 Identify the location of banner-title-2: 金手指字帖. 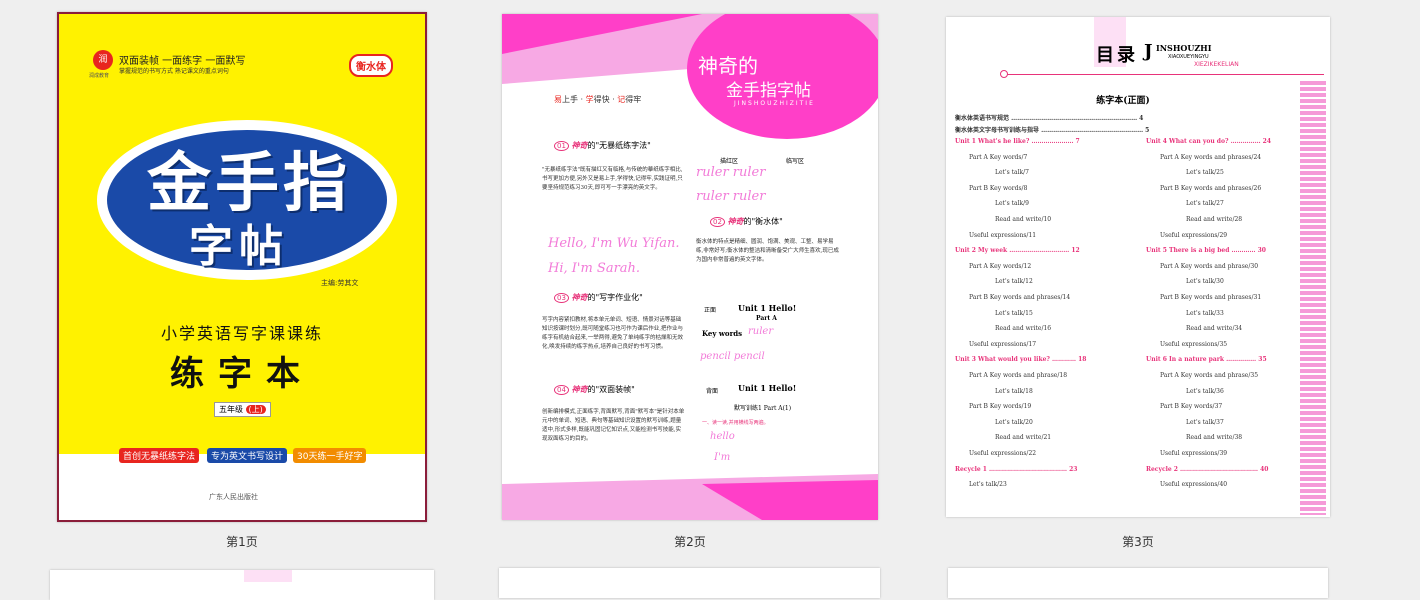
(768, 91).